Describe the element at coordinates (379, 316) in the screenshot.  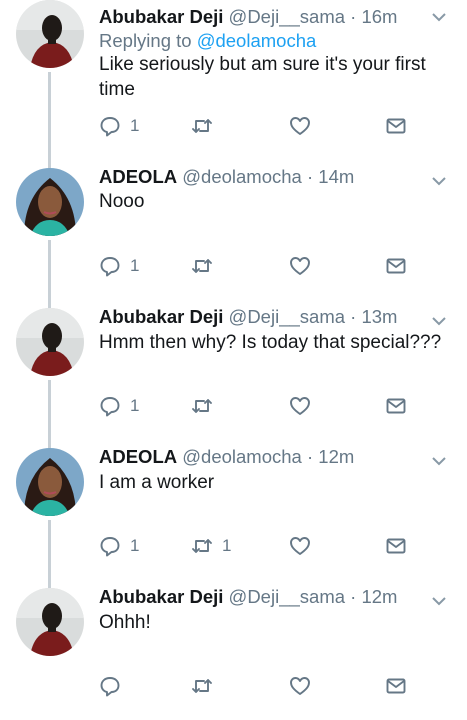
I see `timestamp: 13m` at that location.